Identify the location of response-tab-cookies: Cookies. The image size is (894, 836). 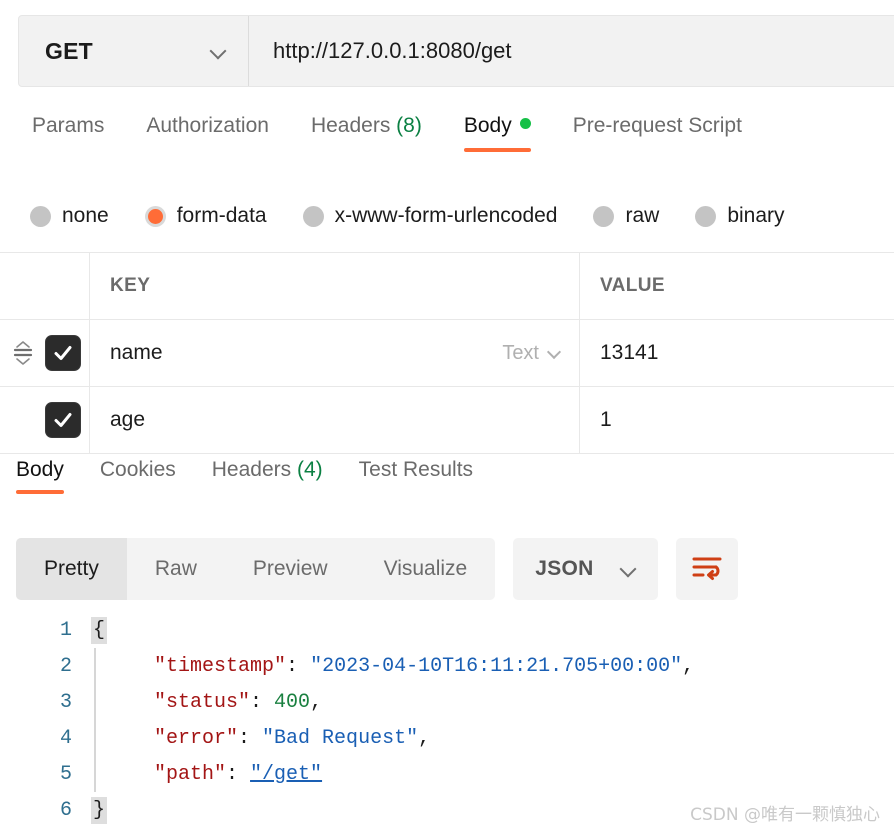
(138, 476).